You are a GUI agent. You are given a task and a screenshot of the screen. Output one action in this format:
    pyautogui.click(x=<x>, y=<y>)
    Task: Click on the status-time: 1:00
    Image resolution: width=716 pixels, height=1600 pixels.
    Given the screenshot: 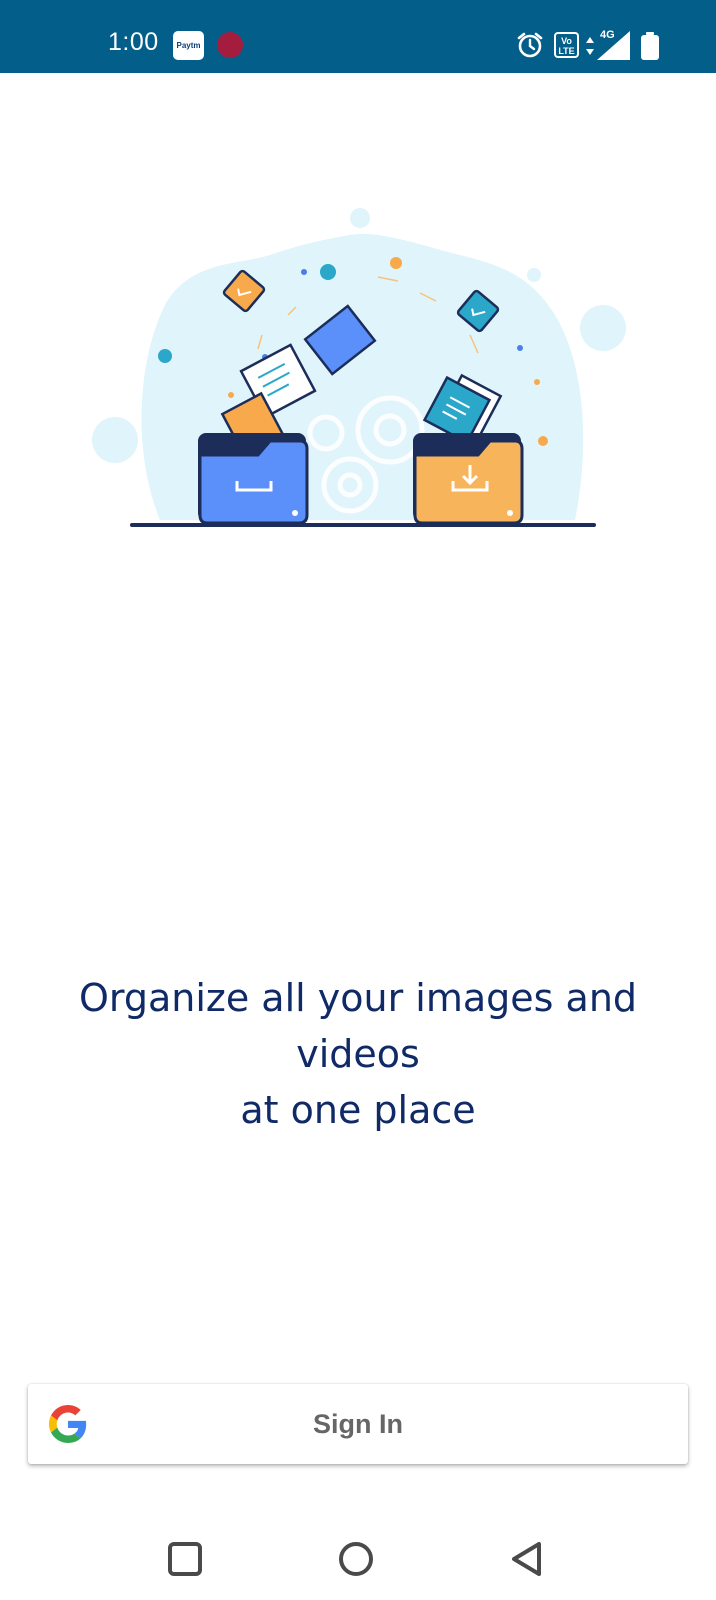 What is the action you would take?
    pyautogui.click(x=133, y=42)
    